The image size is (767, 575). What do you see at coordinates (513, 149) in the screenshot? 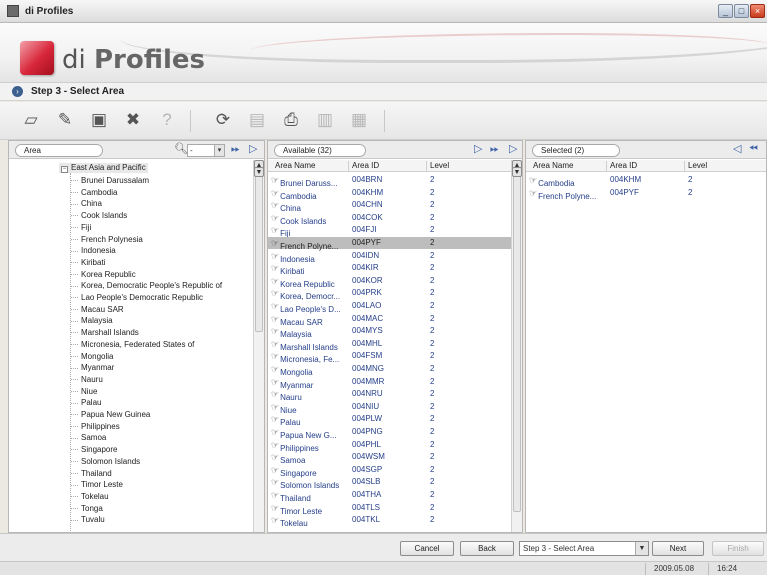
I see `next-arrow-icon: ▷` at bounding box center [513, 149].